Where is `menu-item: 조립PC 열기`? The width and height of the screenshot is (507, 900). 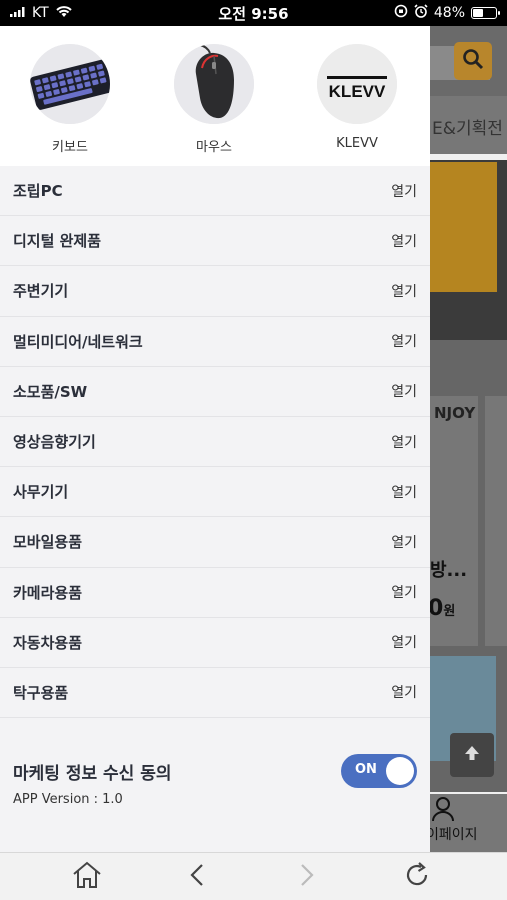
menu-item: 조립PC 열기 is located at coordinates (215, 191).